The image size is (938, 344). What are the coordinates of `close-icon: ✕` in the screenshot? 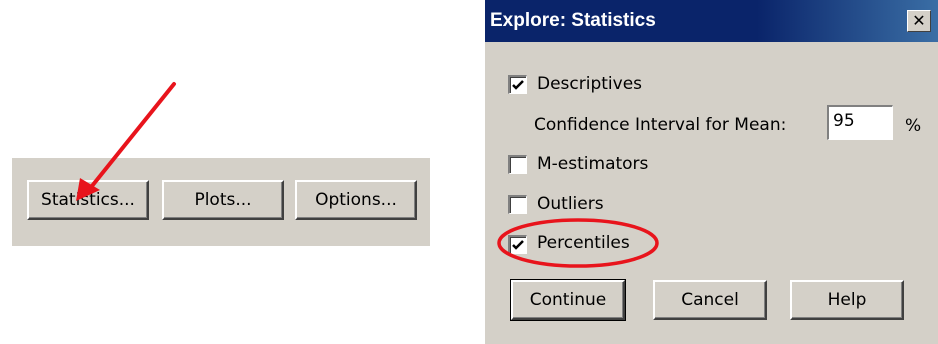 It's located at (919, 20).